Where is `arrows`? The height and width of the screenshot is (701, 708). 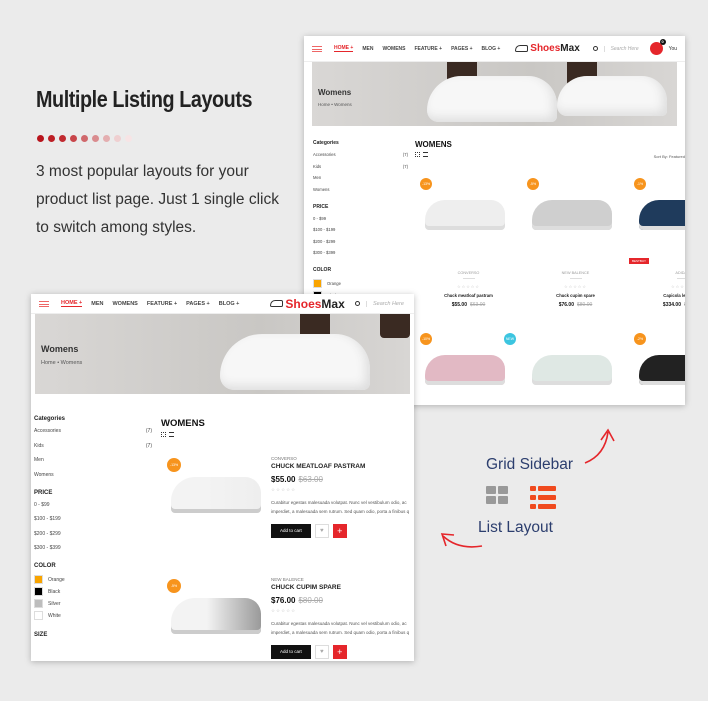 arrows is located at coordinates (527, 488).